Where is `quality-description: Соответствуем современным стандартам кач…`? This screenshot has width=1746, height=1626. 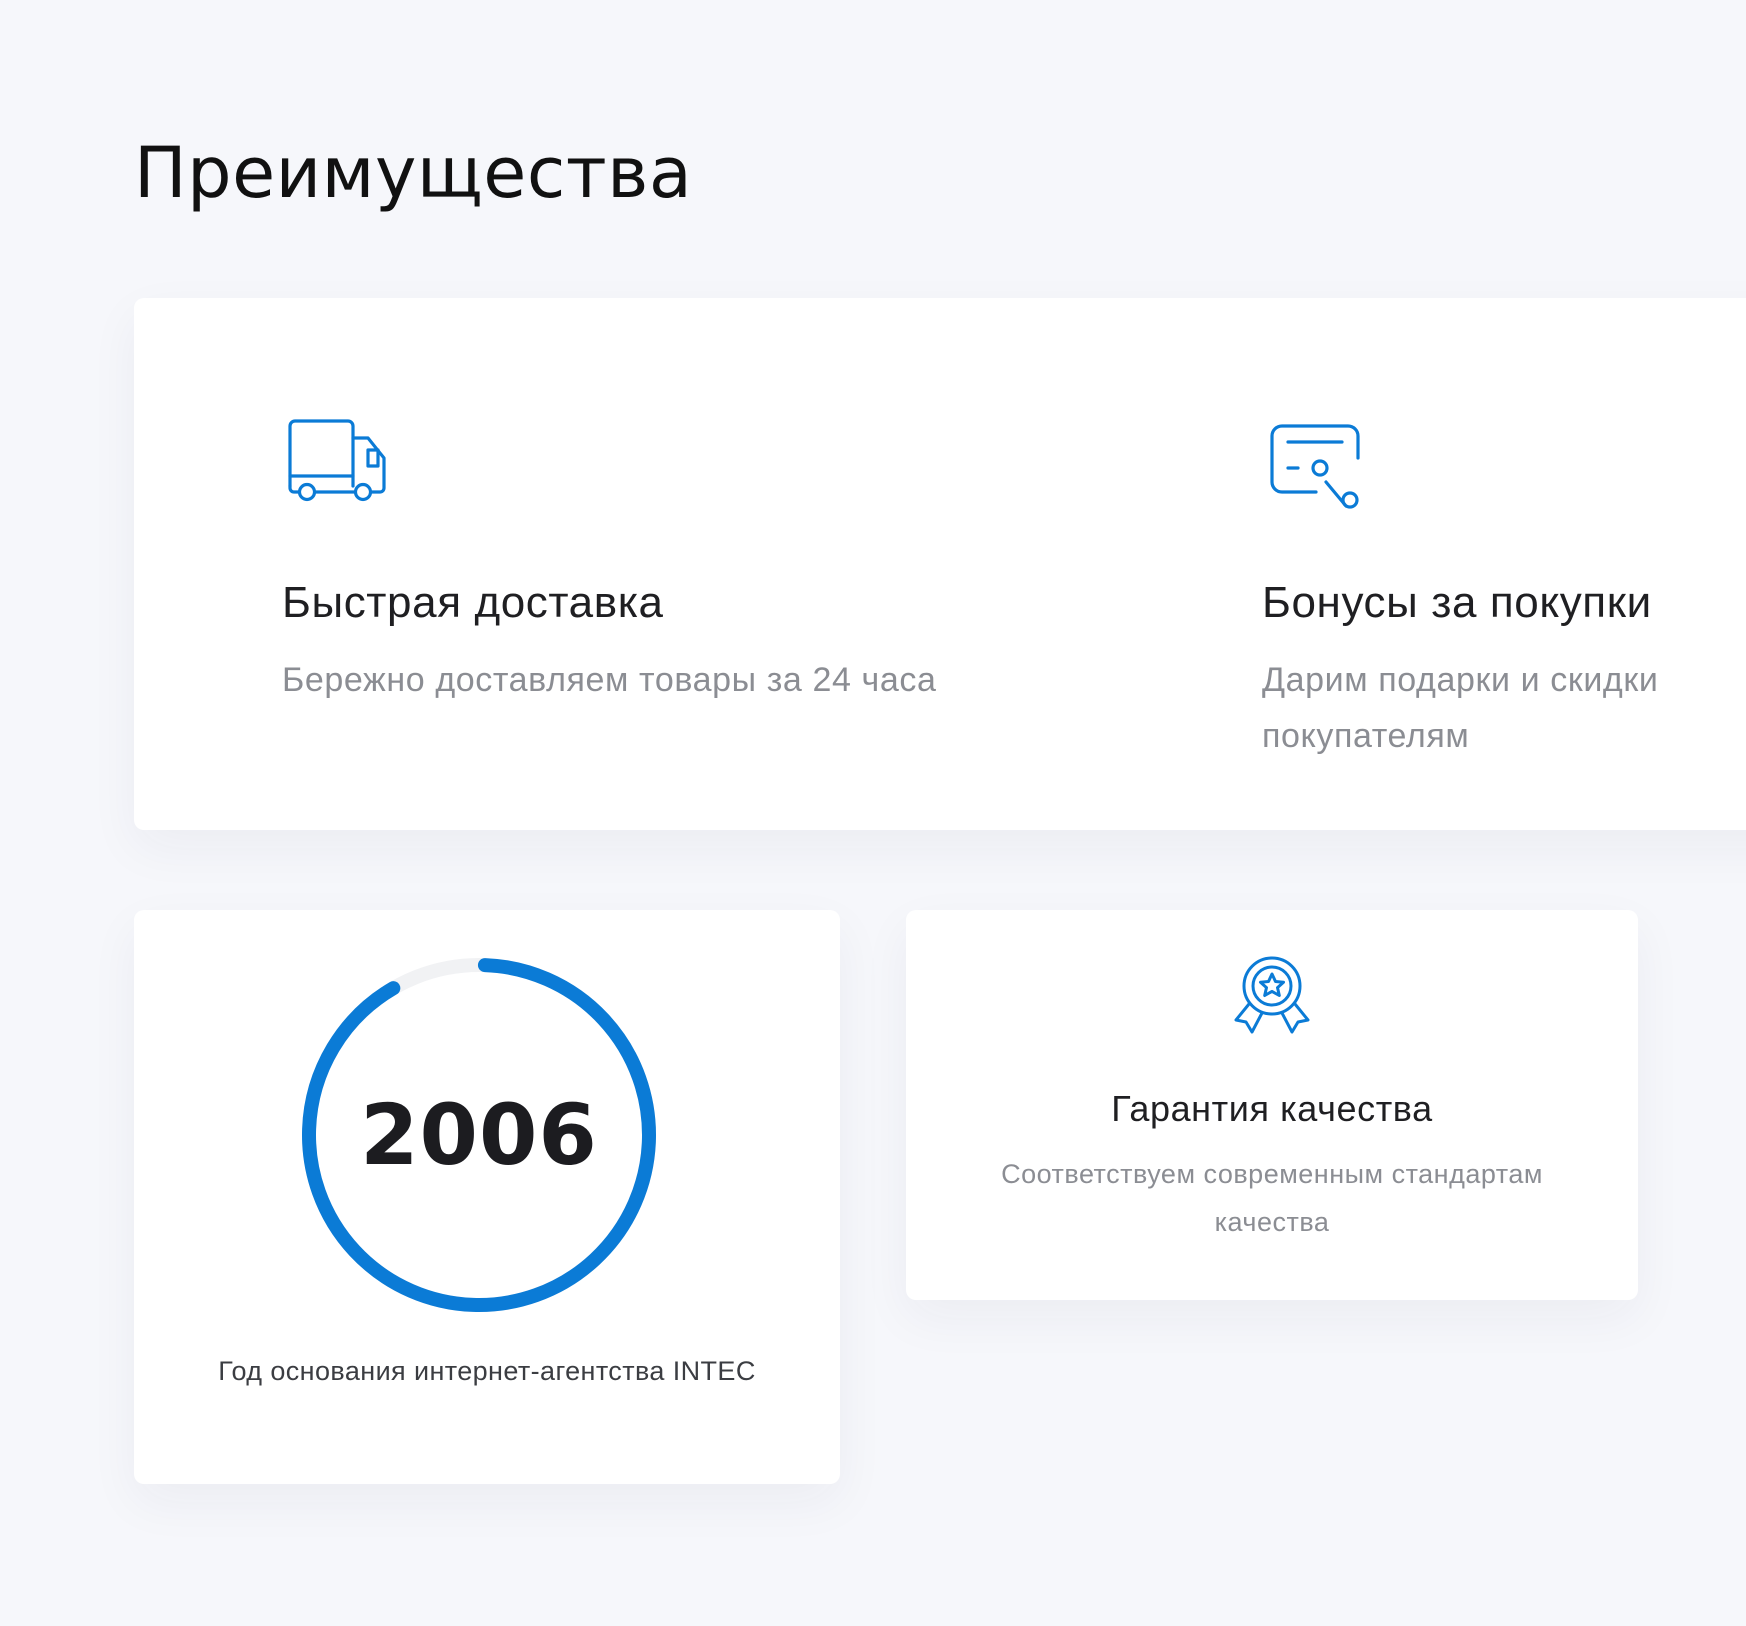 quality-description: Соответствуем современным стандартам кач… is located at coordinates (1272, 1198).